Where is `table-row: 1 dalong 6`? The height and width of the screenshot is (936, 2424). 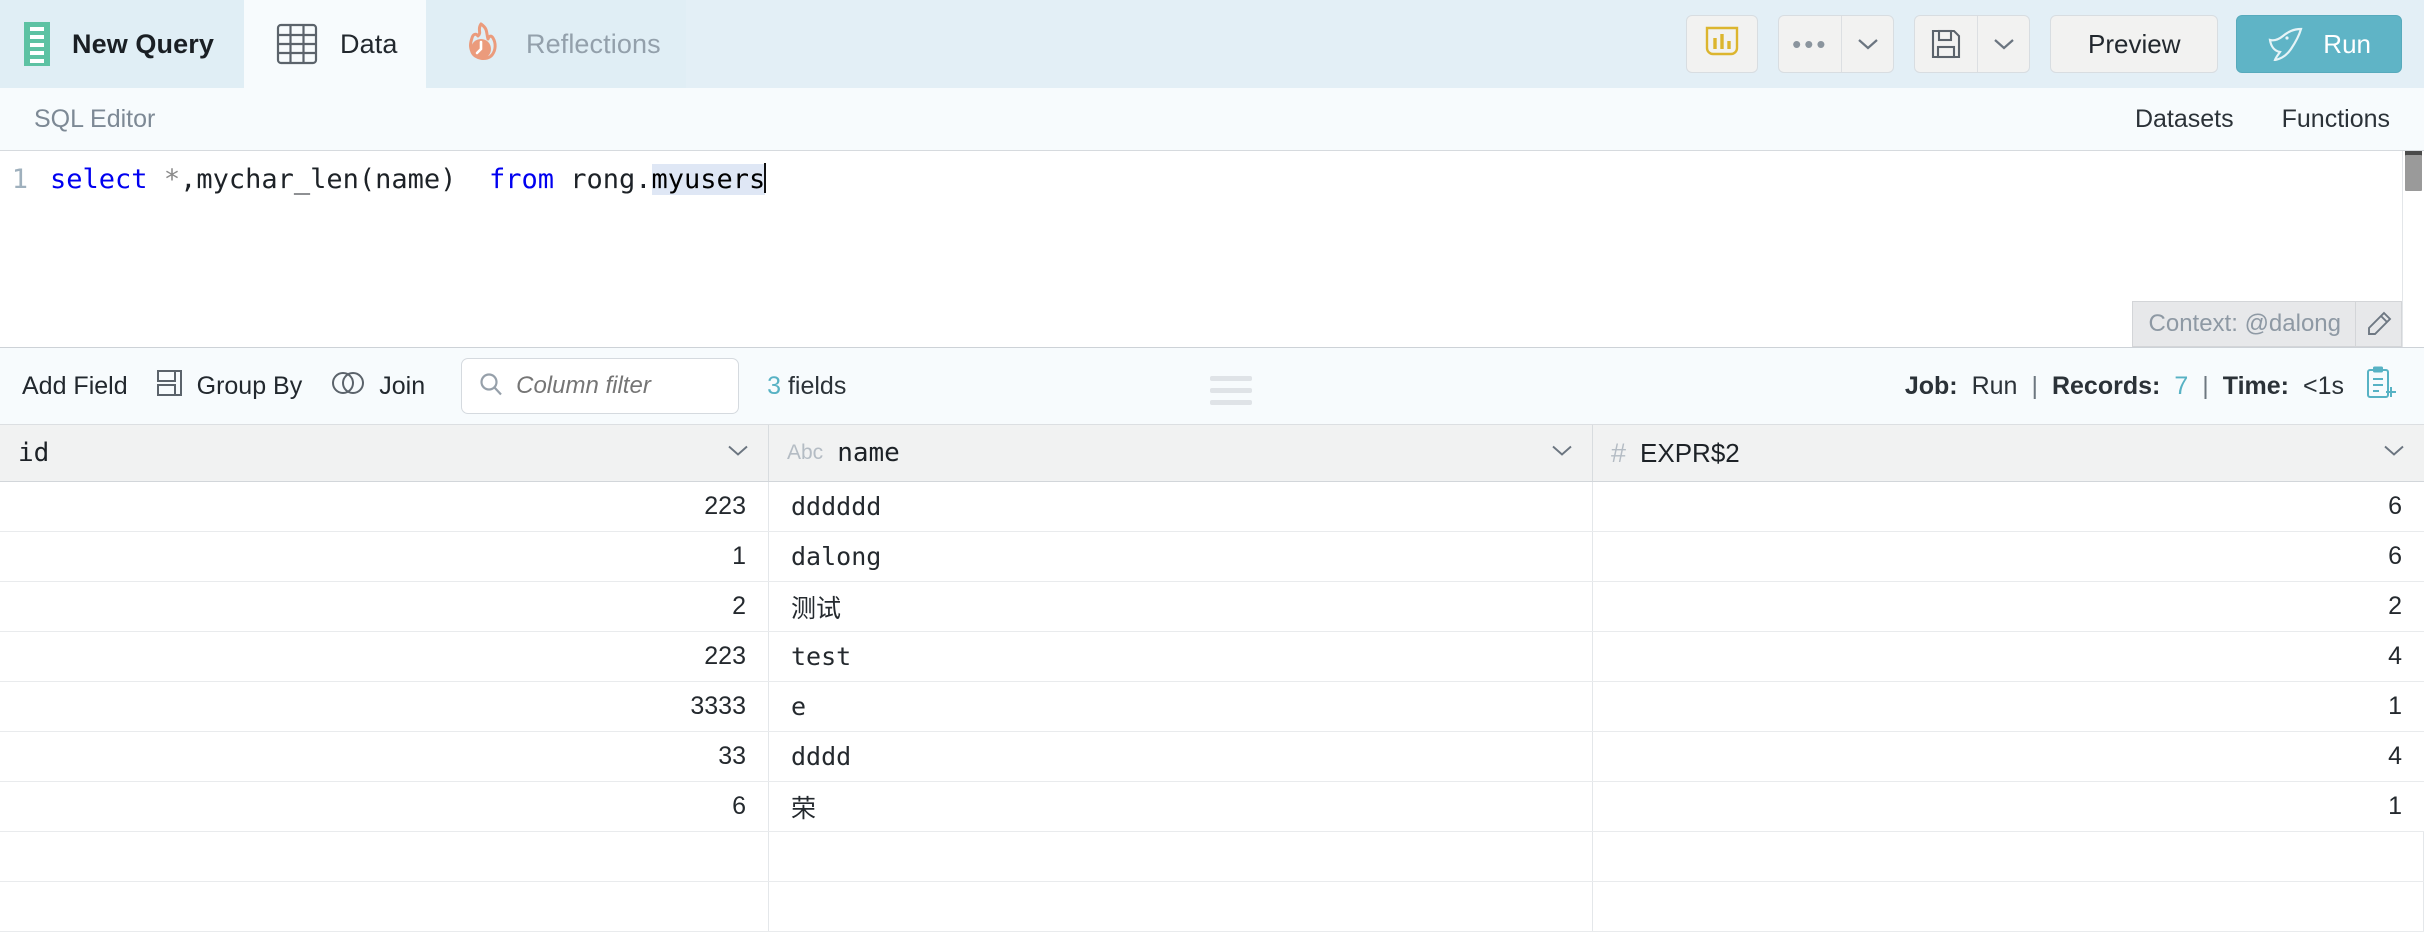 table-row: 1 dalong 6 is located at coordinates (1212, 557).